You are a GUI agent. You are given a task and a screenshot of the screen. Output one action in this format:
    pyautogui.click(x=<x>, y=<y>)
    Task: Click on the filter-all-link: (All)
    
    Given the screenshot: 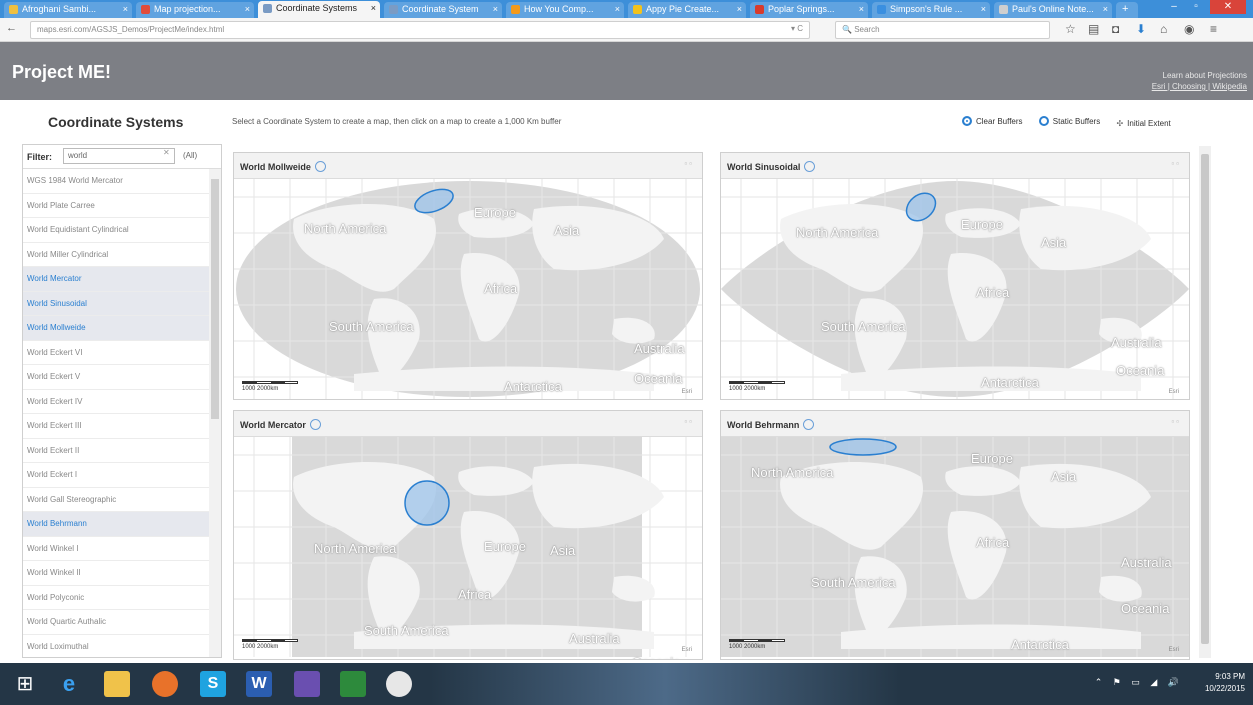 What is the action you would take?
    pyautogui.click(x=190, y=155)
    